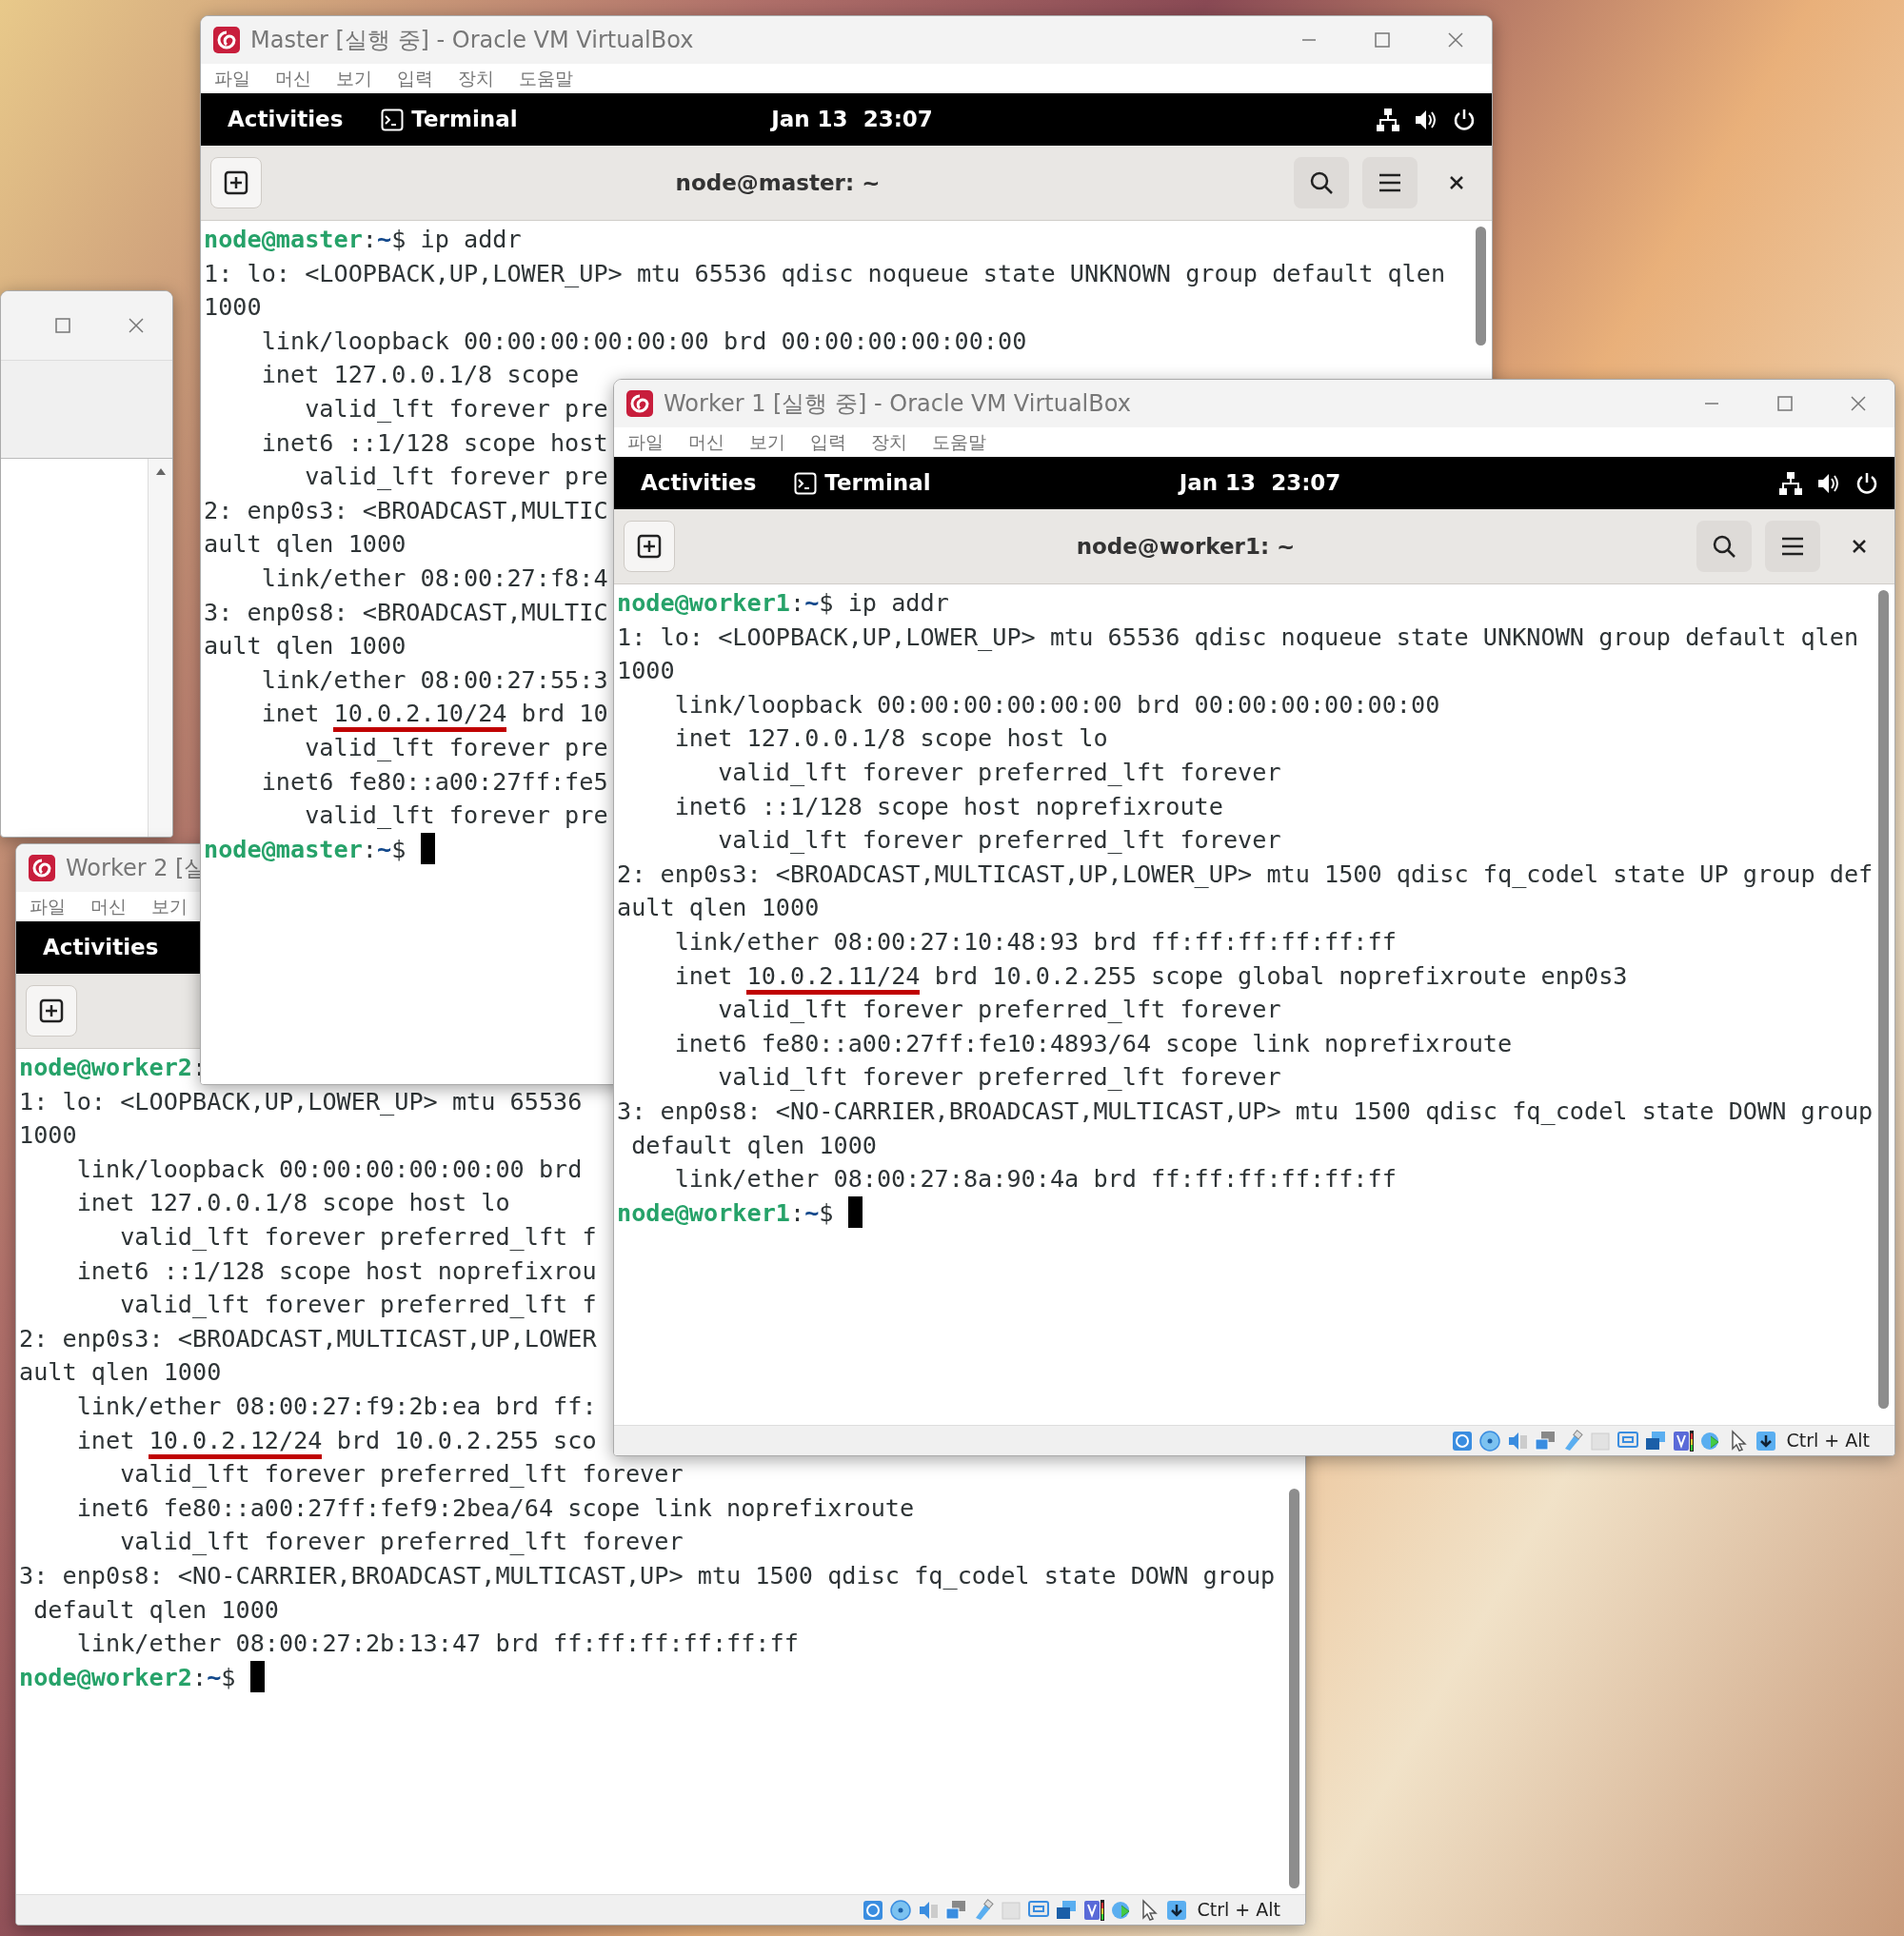 The height and width of the screenshot is (1936, 1904). Describe the element at coordinates (406, 612) in the screenshot. I see `terminal-line: 3: enp0s8: <BROADCAST,MULTIC` at that location.